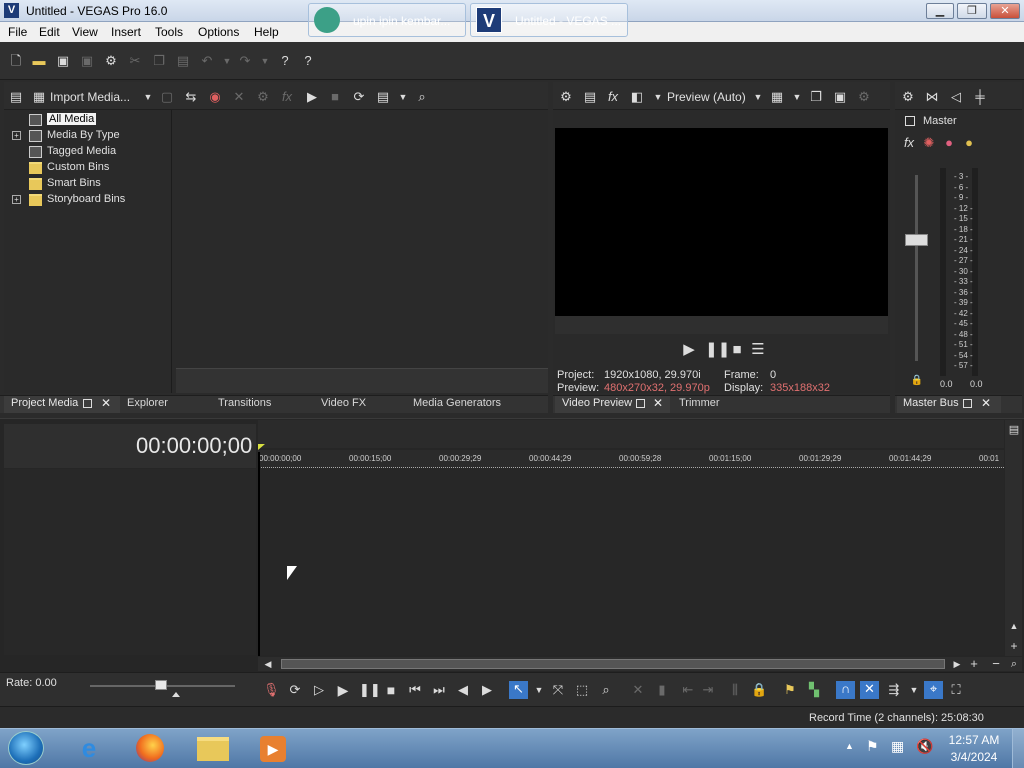 This screenshot has height=768, width=1024. What do you see at coordinates (518, 690) in the screenshot?
I see `normal-edit-tool-icon: ↖` at bounding box center [518, 690].